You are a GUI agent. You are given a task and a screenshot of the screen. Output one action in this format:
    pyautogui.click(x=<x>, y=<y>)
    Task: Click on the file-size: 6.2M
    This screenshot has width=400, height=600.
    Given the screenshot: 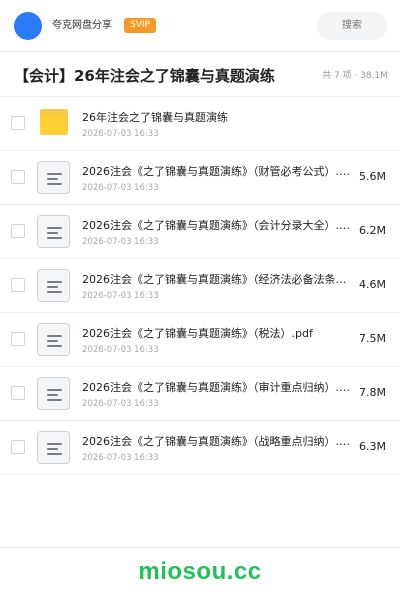 What is the action you would take?
    pyautogui.click(x=372, y=230)
    